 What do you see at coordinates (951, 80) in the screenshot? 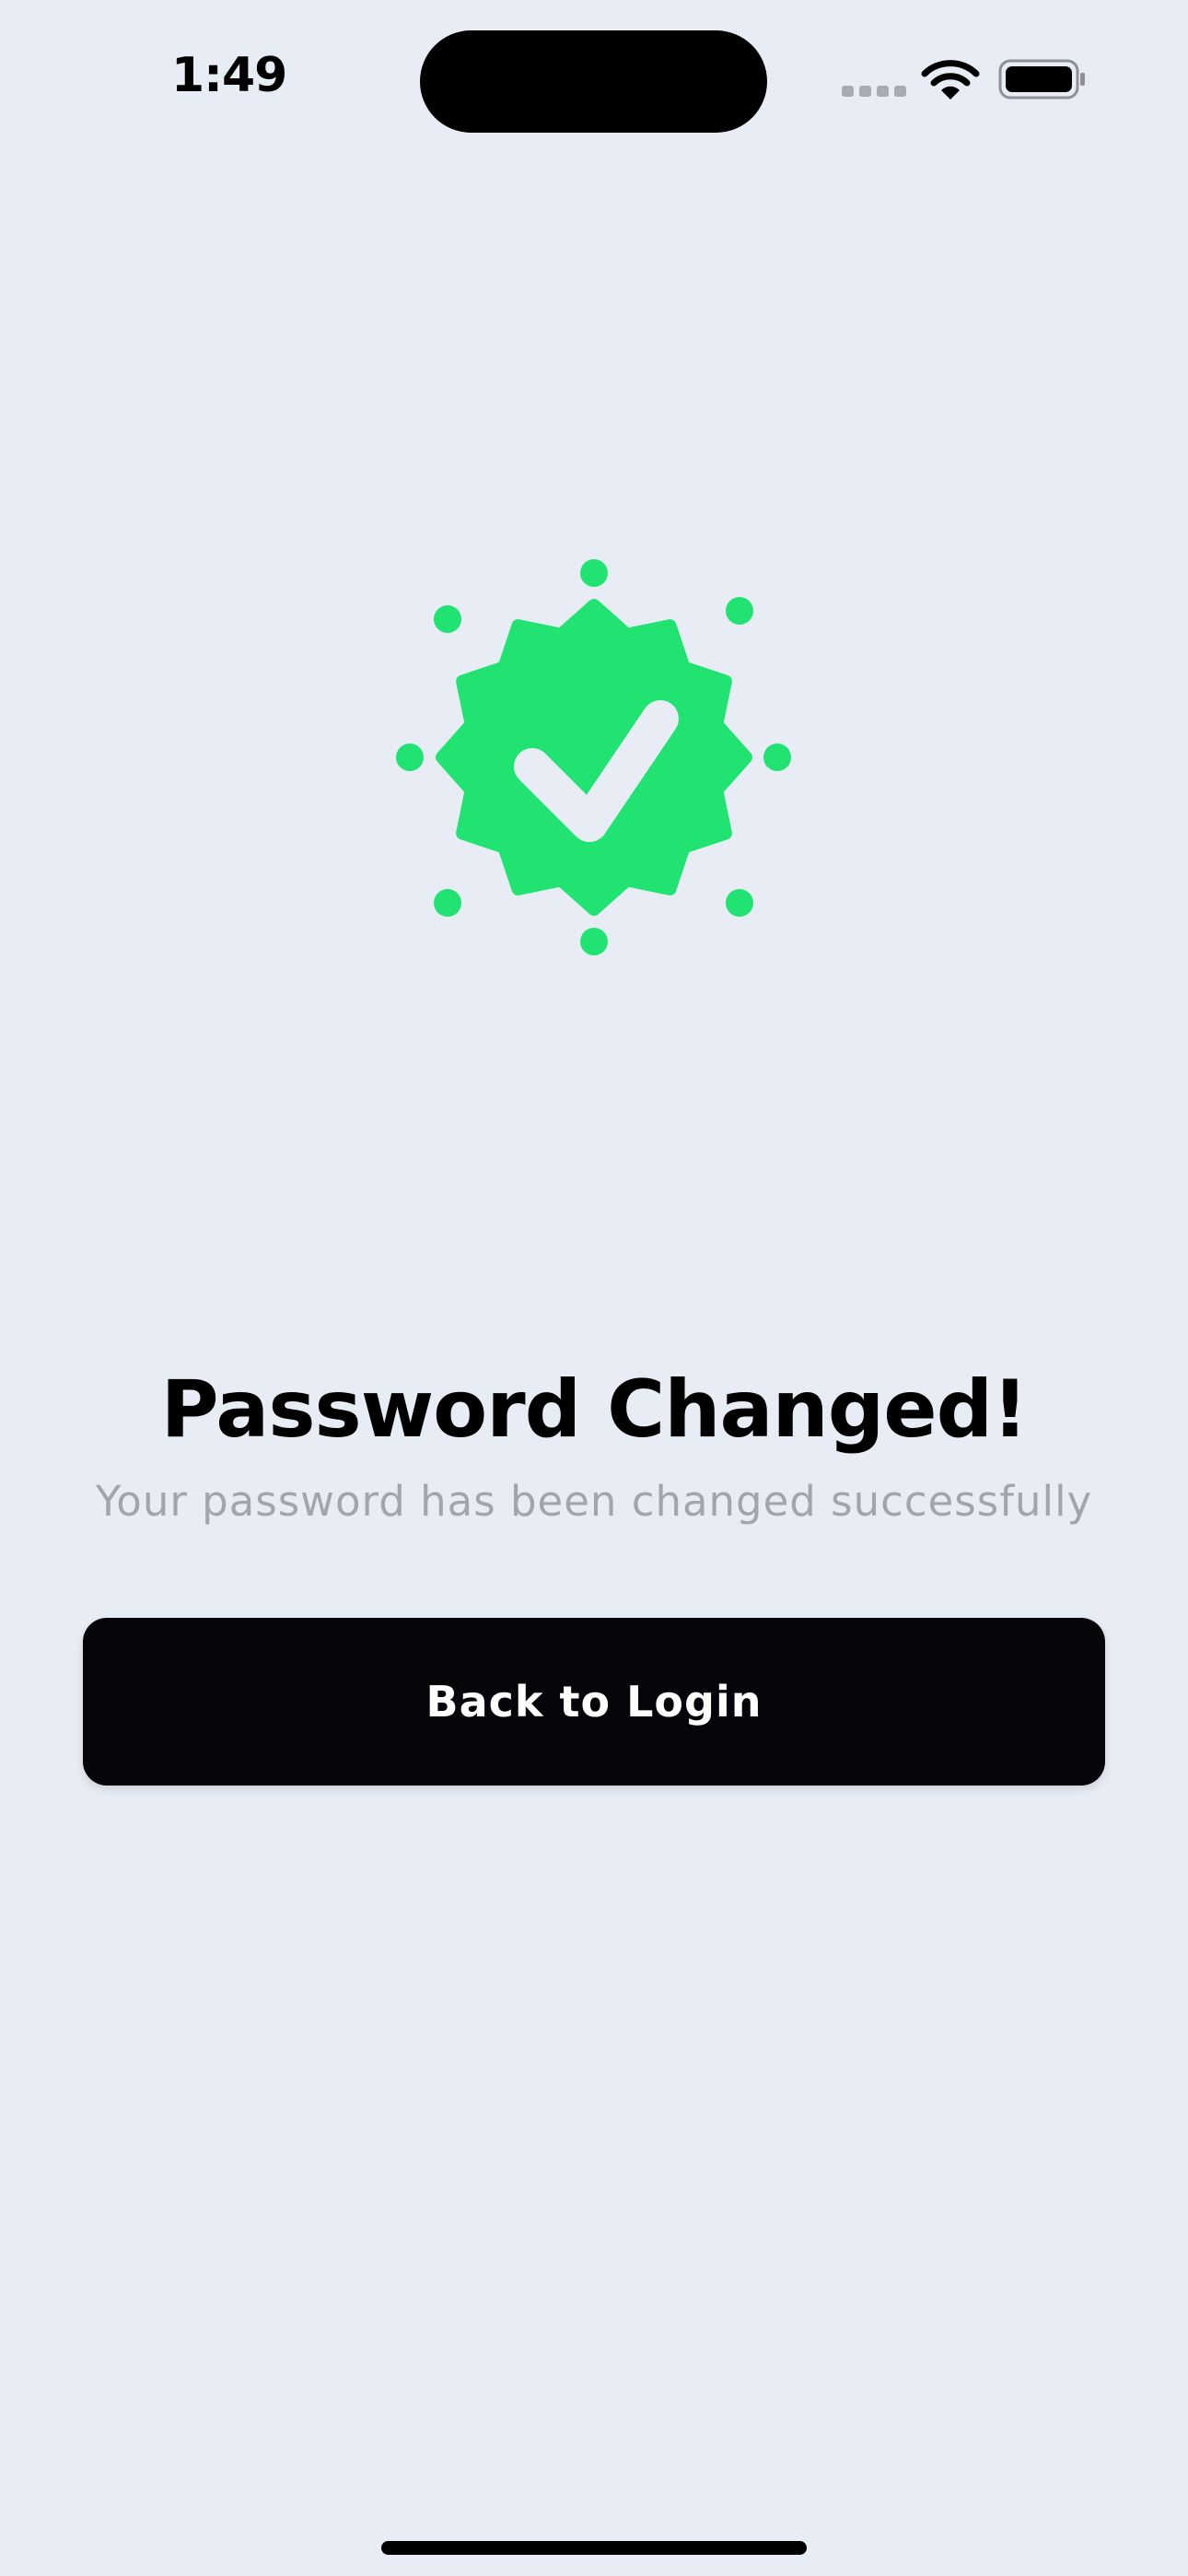
I see `wifi-icon` at bounding box center [951, 80].